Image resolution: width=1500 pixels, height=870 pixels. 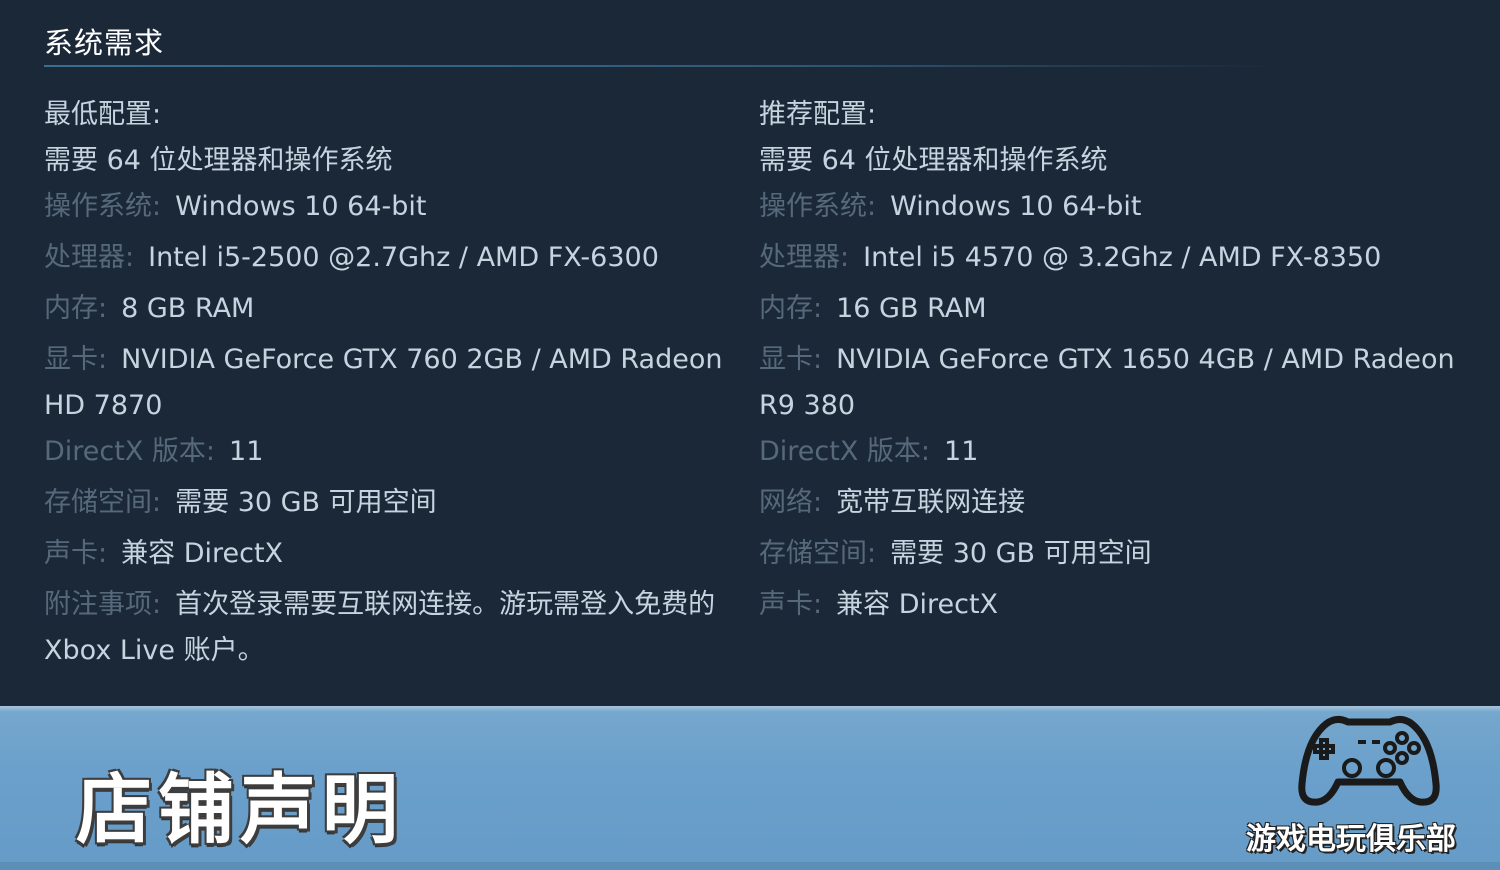 What do you see at coordinates (103, 405) in the screenshot?
I see `minimum-row-gpu-cont: HD 7870` at bounding box center [103, 405].